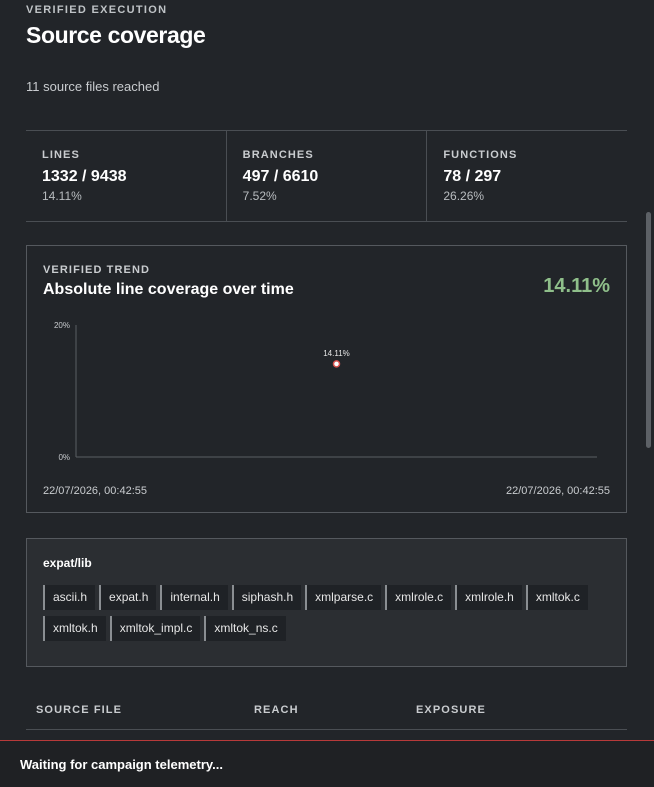 The width and height of the screenshot is (654, 787). What do you see at coordinates (194, 597) in the screenshot?
I see `file-chip: internal.h` at bounding box center [194, 597].